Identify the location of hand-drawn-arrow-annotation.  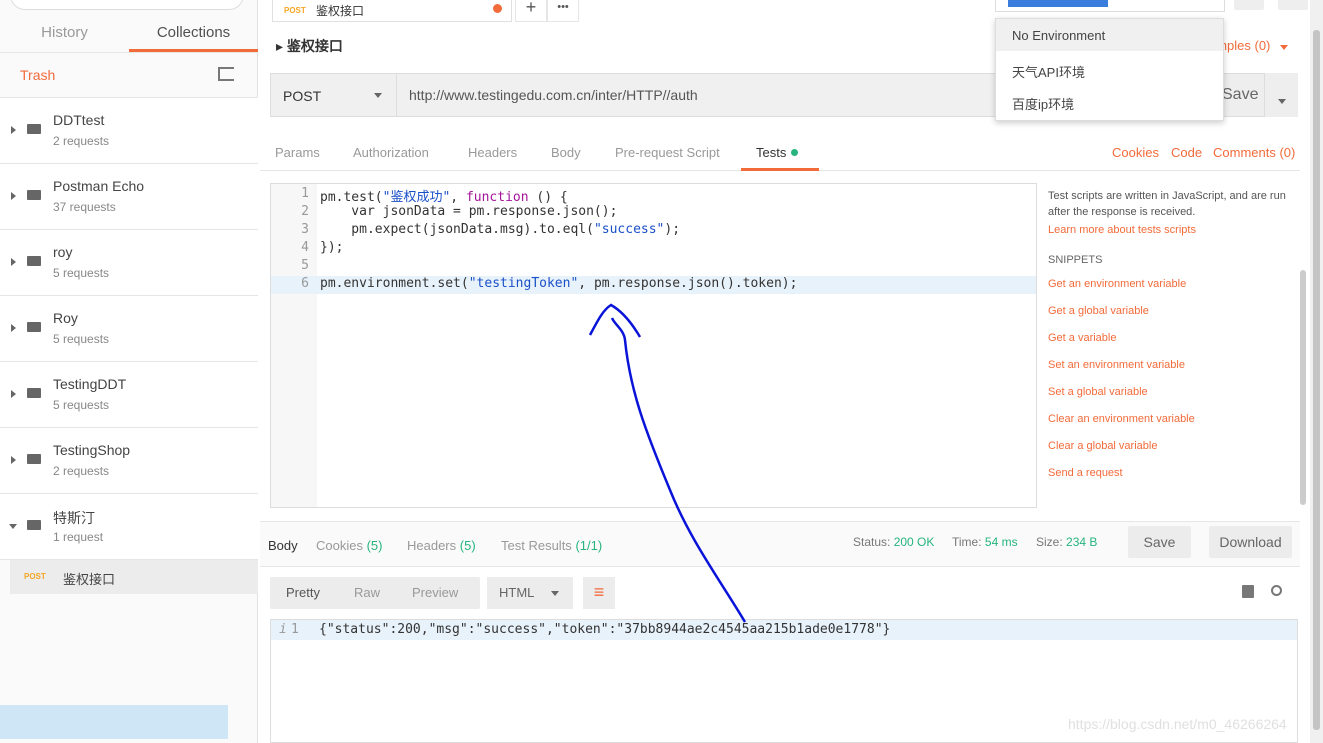
(667, 463).